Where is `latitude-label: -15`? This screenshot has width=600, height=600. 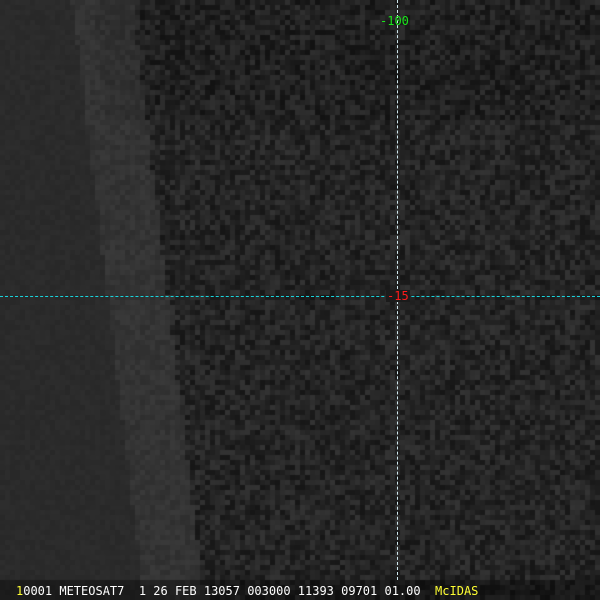 latitude-label: -15 is located at coordinates (398, 296).